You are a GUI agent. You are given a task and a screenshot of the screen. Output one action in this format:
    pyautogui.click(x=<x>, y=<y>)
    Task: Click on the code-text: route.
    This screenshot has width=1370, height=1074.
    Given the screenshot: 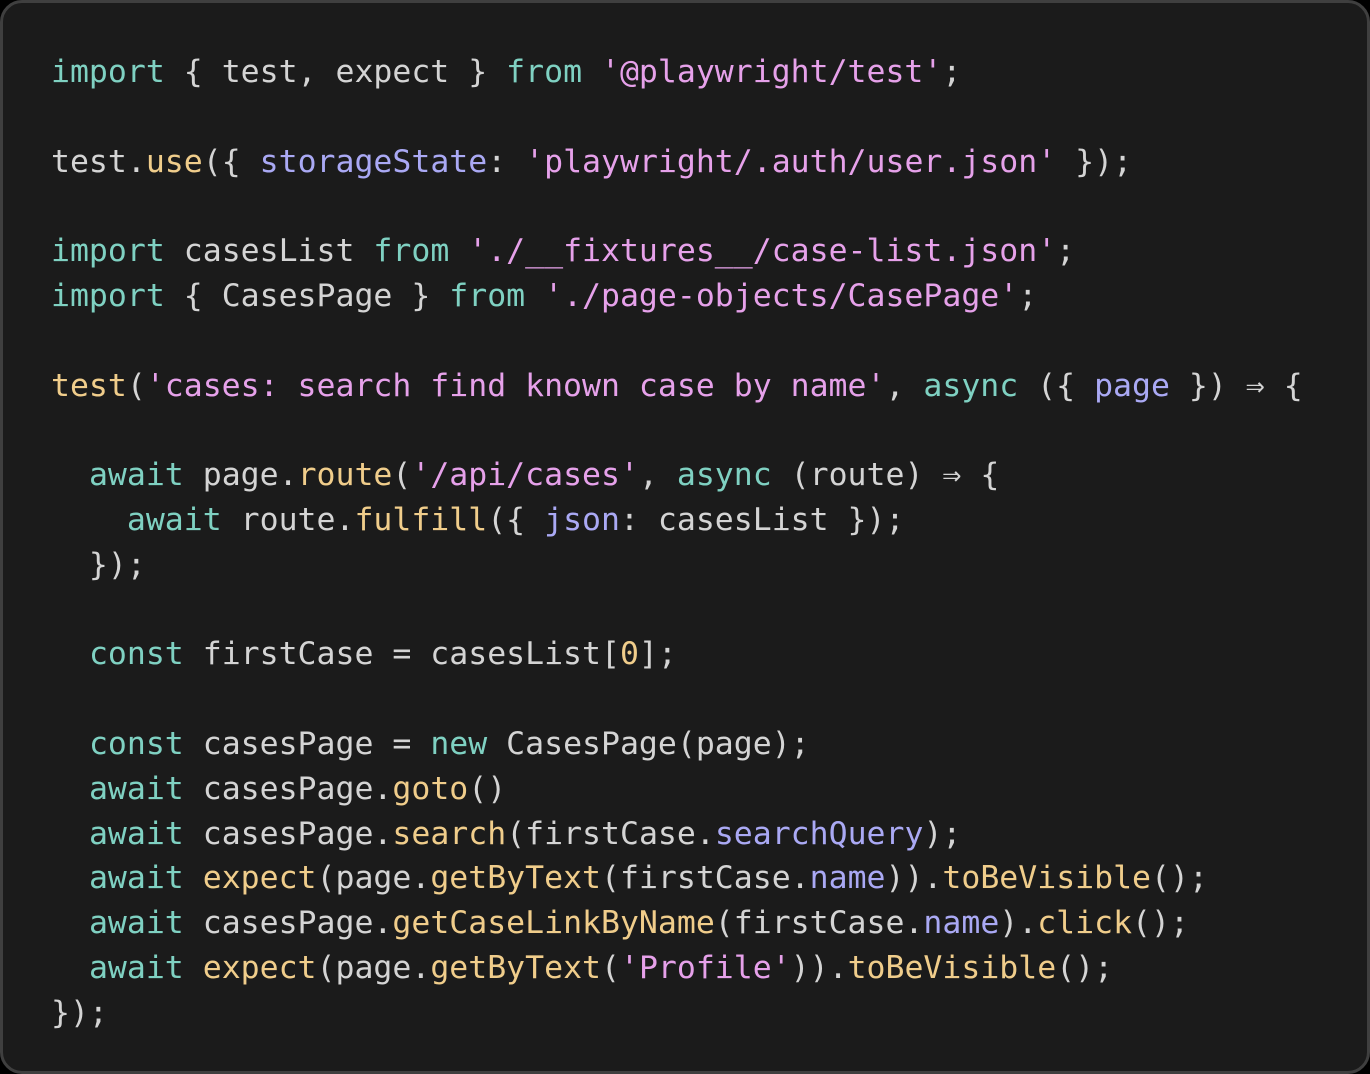 What is the action you would take?
    pyautogui.click(x=288, y=519)
    